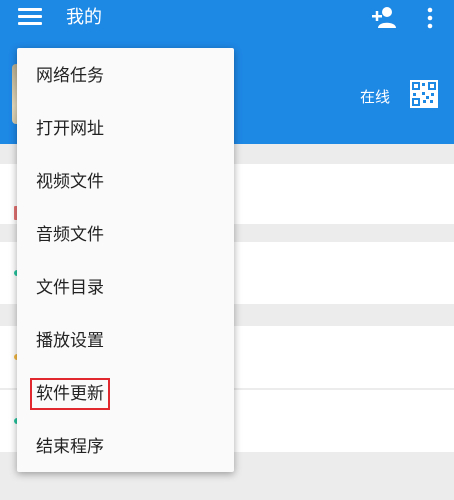 Image resolution: width=454 pixels, height=500 pixels. Describe the element at coordinates (227, 18) in the screenshot. I see `app-bar: 我的` at that location.